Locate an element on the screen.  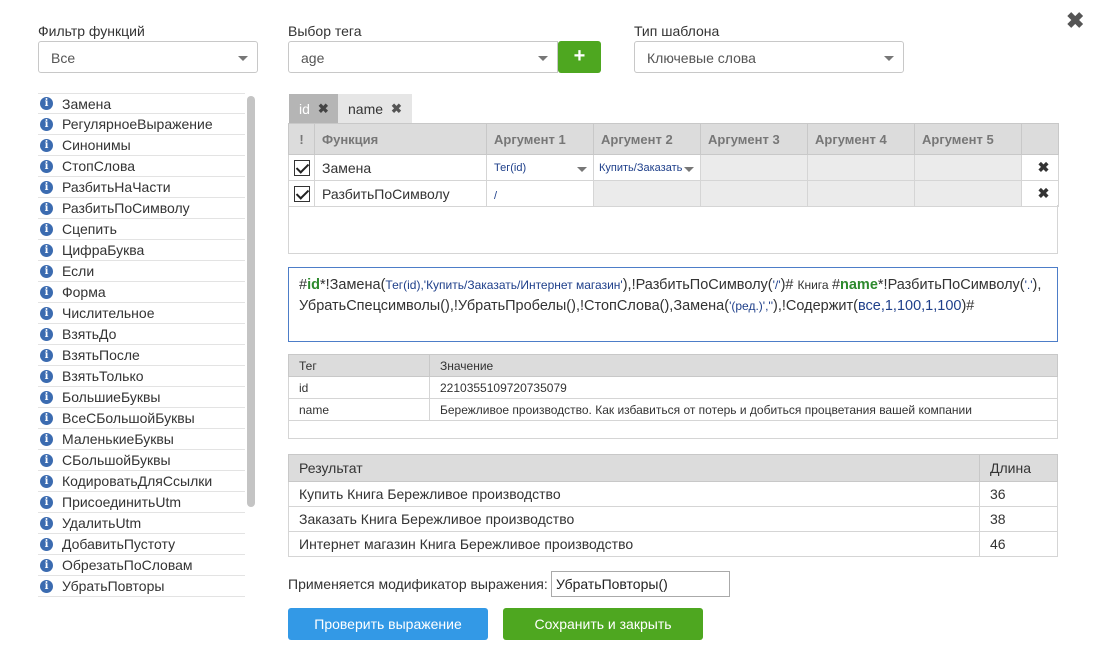
list-item: i БольшиеБуквы is located at coordinates (141, 397).